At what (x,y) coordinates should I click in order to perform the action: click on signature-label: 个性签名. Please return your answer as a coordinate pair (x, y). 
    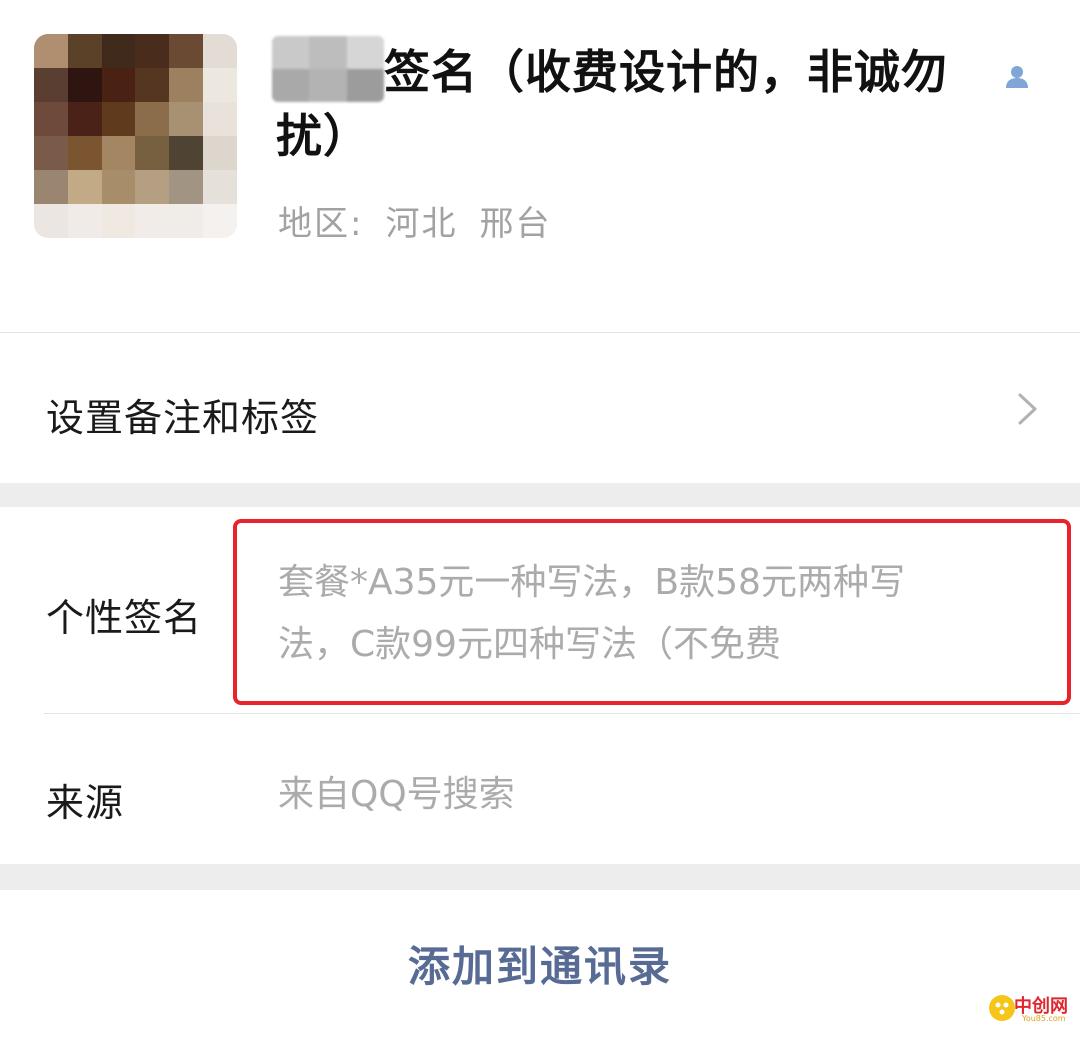
    Looking at the image, I should click on (124, 618).